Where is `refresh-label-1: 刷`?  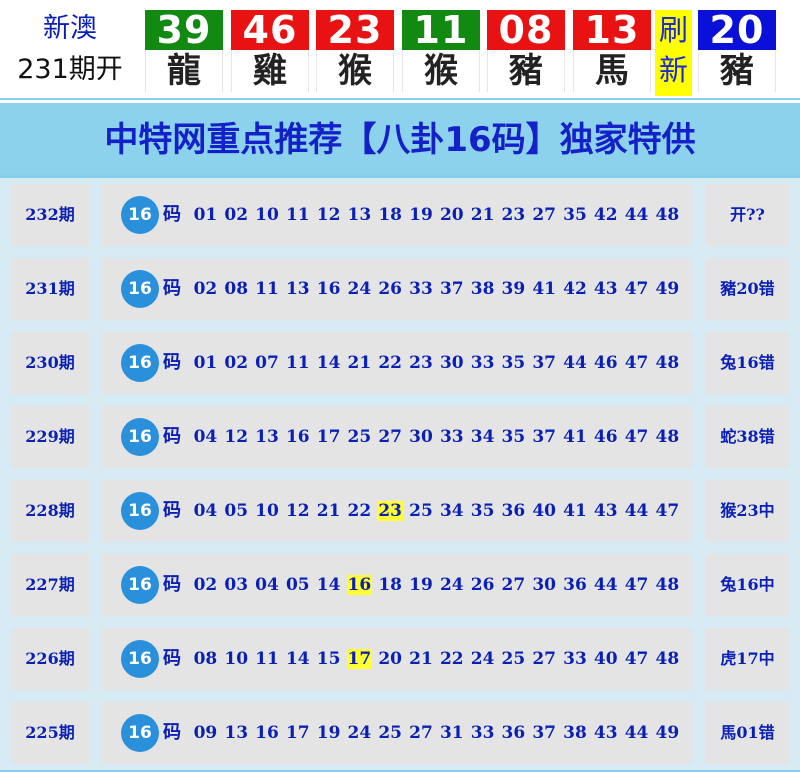
refresh-label-1: 刷 is located at coordinates (673, 30).